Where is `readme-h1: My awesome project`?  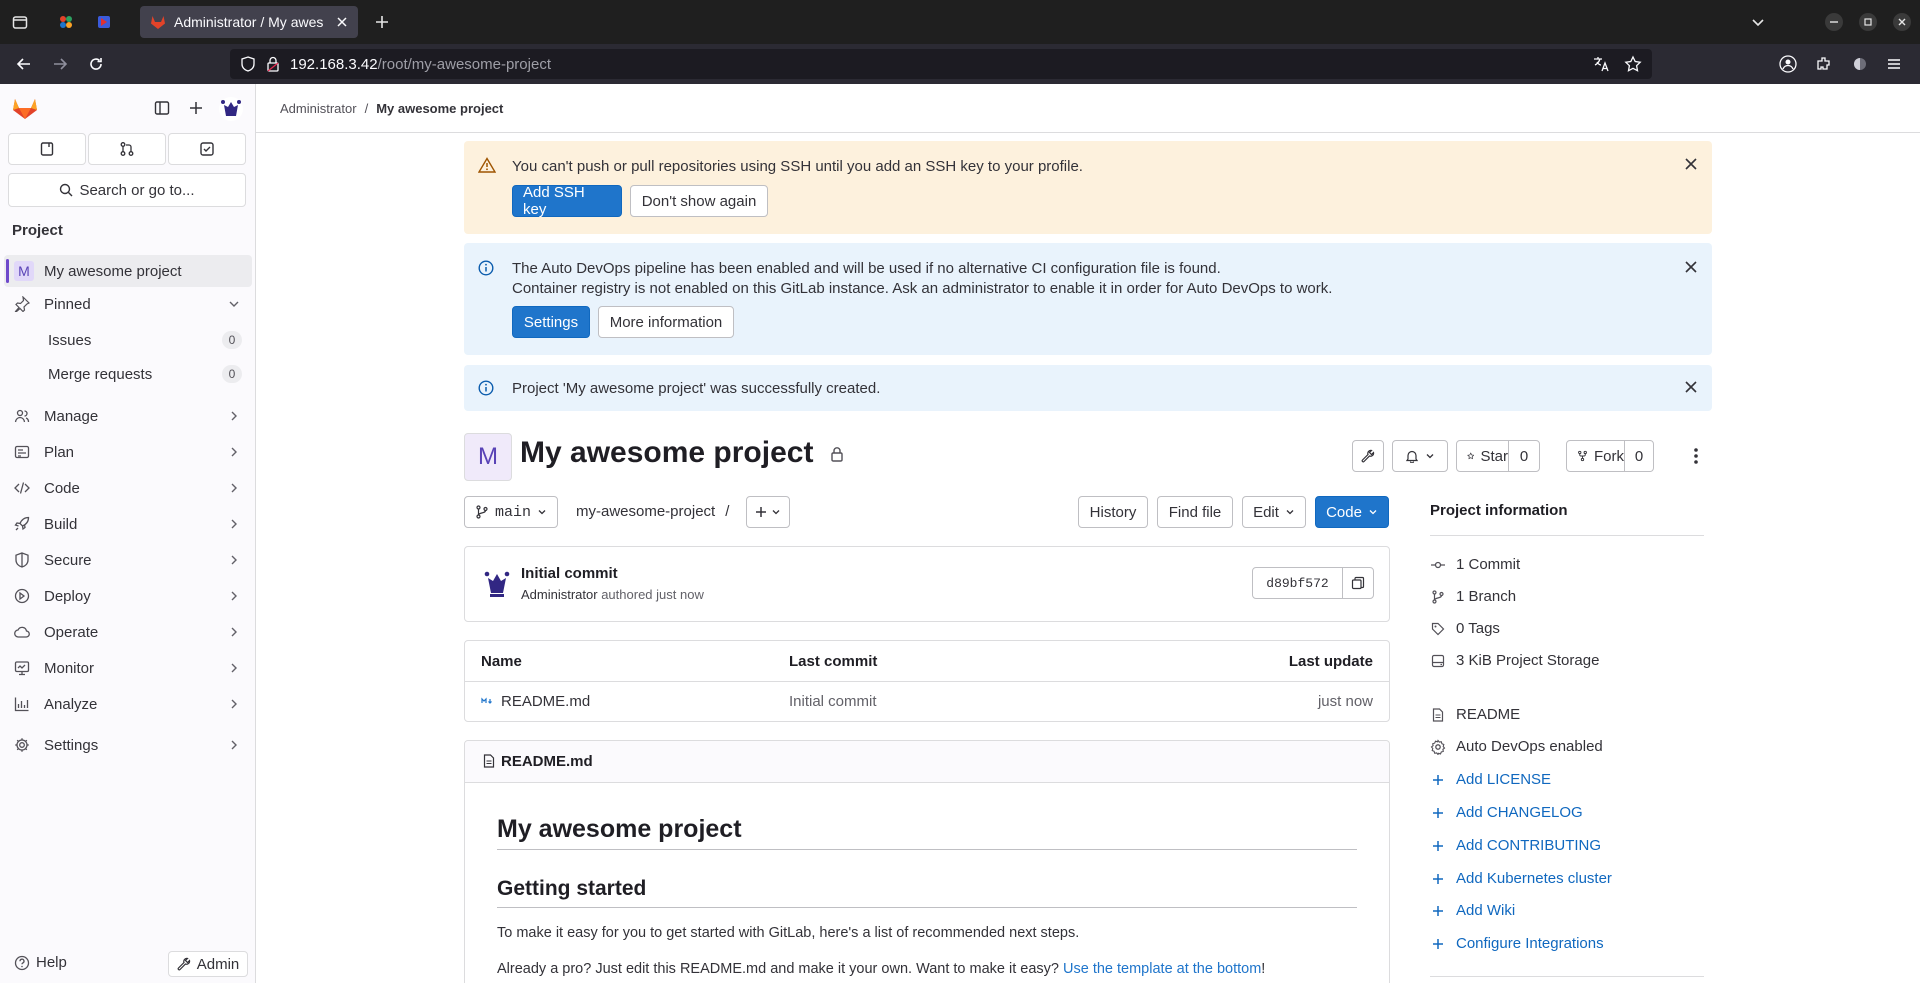
readme-h1: My awesome project is located at coordinates (619, 829).